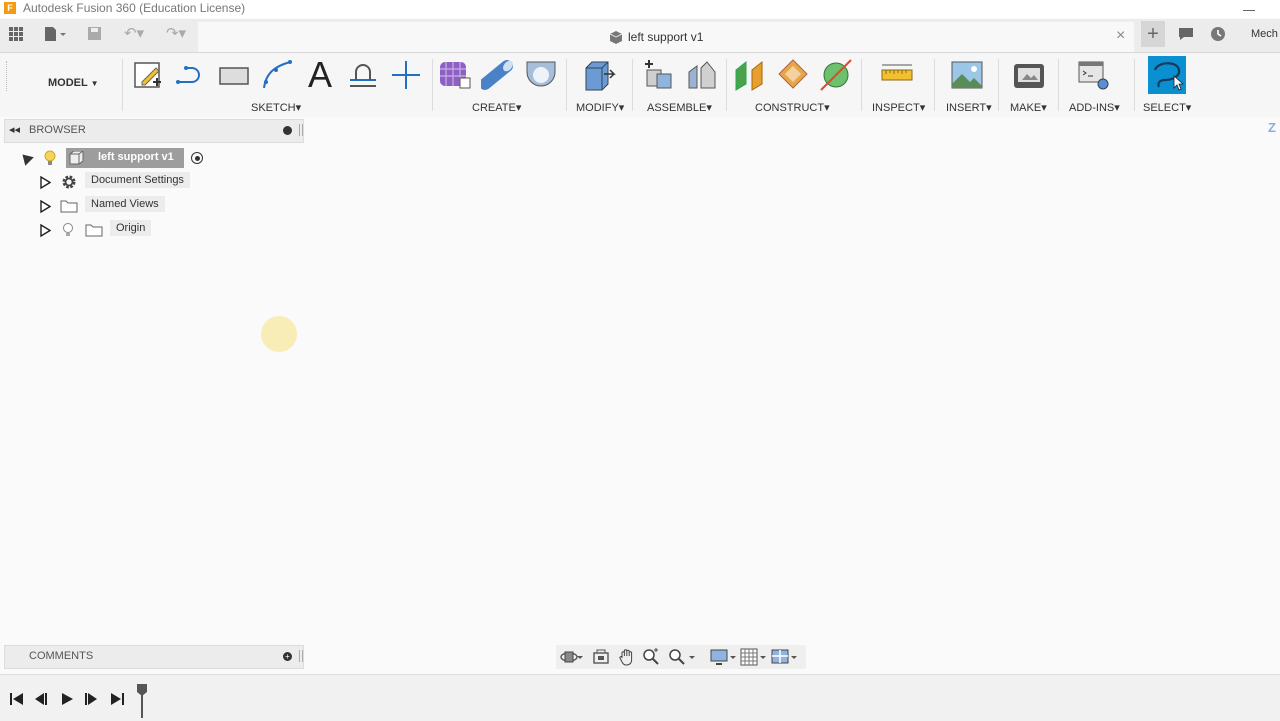 This screenshot has width=1280, height=721. What do you see at coordinates (497, 75) in the screenshot?
I see `pipe-tool-button` at bounding box center [497, 75].